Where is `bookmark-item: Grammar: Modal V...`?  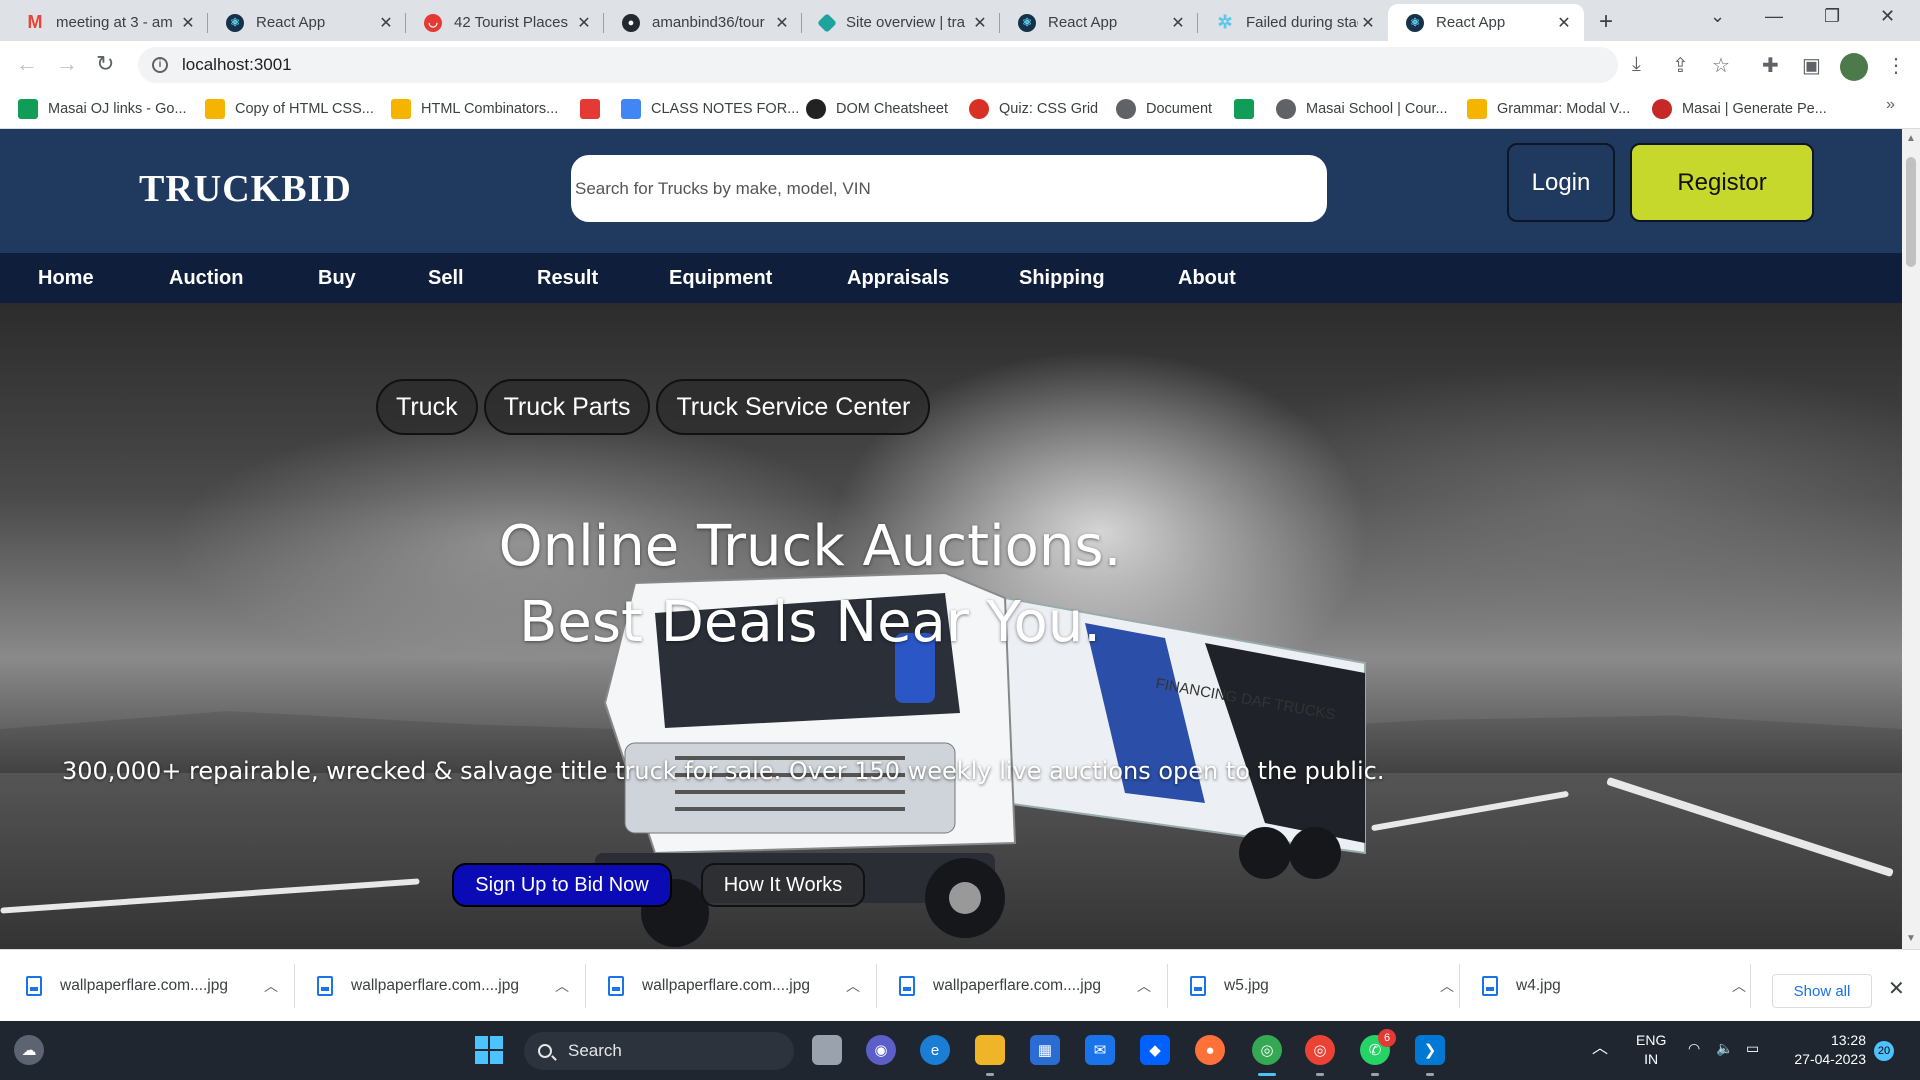 bookmark-item: Grammar: Modal V... is located at coordinates (1548, 109).